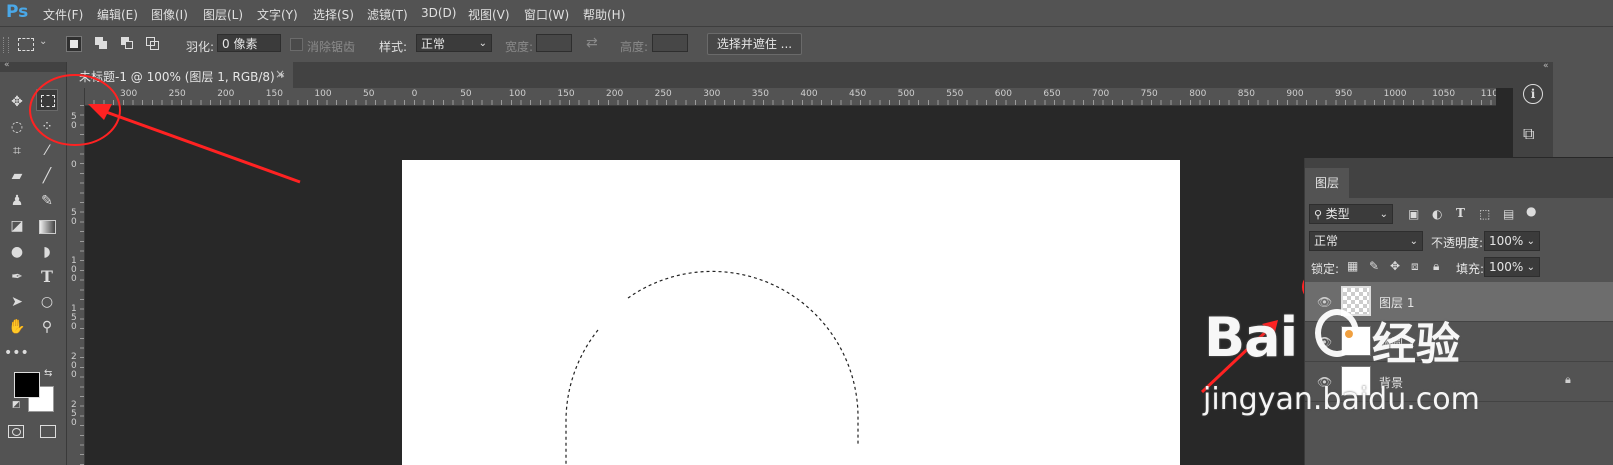  I want to click on watermark-paw-icon, so click(1337, 333).